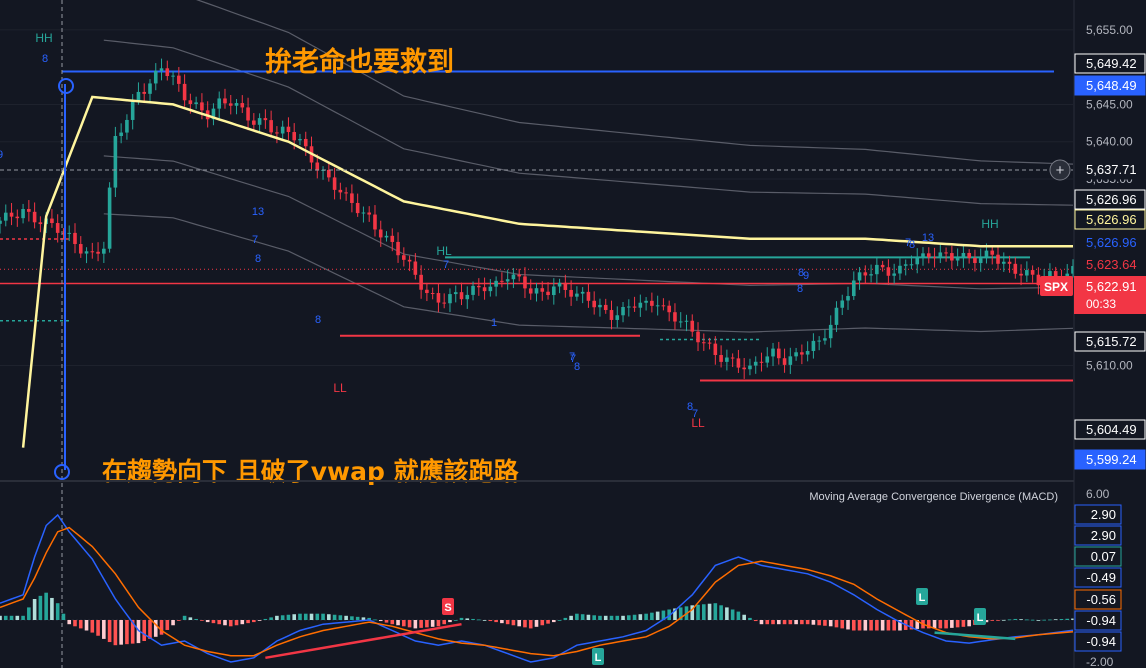 This screenshot has height=668, width=1146. Describe the element at coordinates (1109, 142) in the screenshot. I see `axis-tick-2: 5,640.00` at that location.